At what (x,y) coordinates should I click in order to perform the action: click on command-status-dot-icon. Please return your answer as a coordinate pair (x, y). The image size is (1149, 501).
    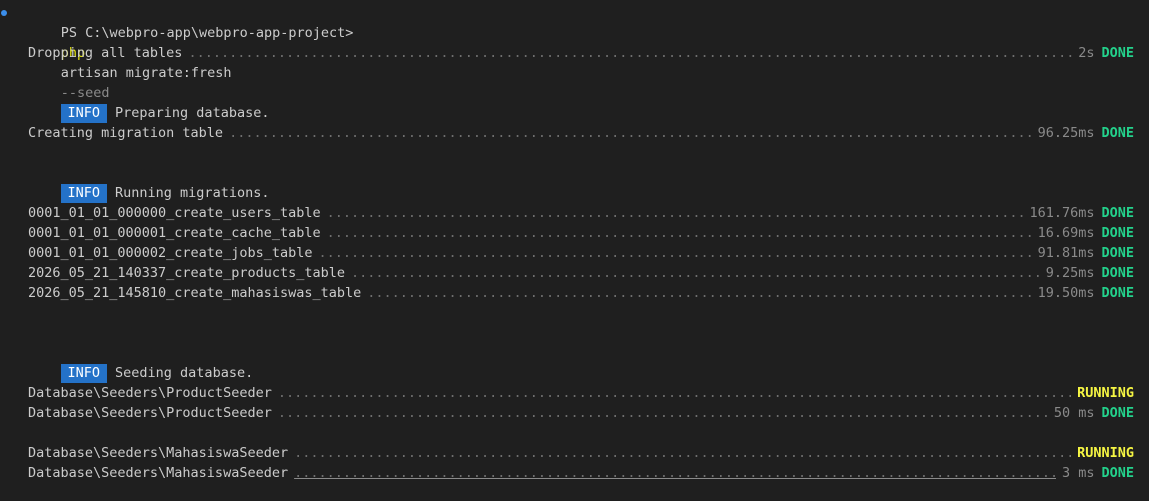
    Looking at the image, I should click on (4, 13).